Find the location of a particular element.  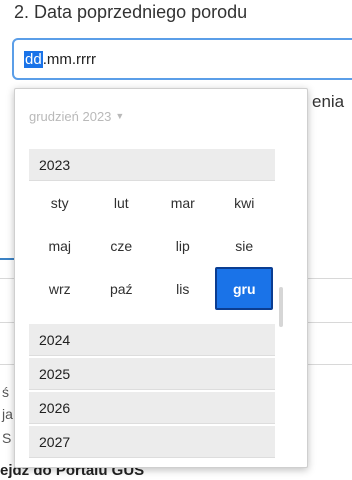

date-input-text: dd.mm.rrrr is located at coordinates (60, 59).